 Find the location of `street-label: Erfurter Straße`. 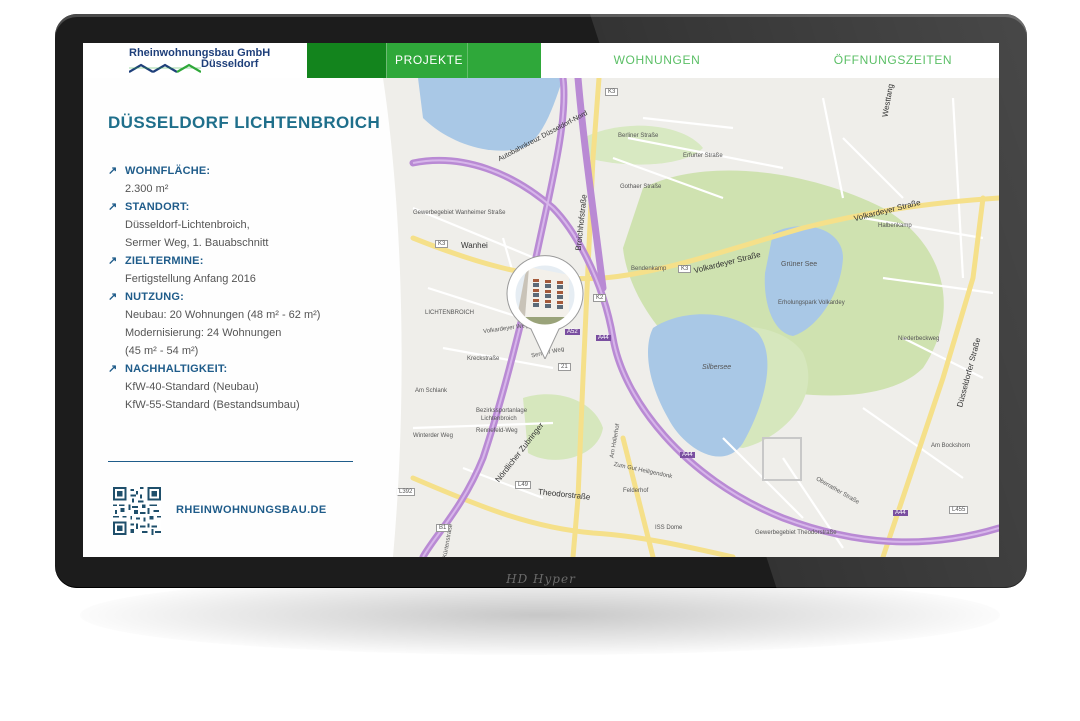

street-label: Erfurter Straße is located at coordinates (703, 156).